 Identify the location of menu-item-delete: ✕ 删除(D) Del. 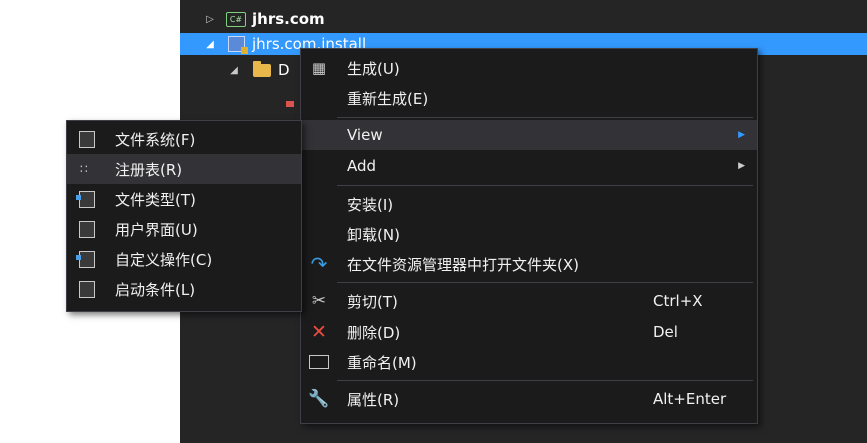
(529, 332).